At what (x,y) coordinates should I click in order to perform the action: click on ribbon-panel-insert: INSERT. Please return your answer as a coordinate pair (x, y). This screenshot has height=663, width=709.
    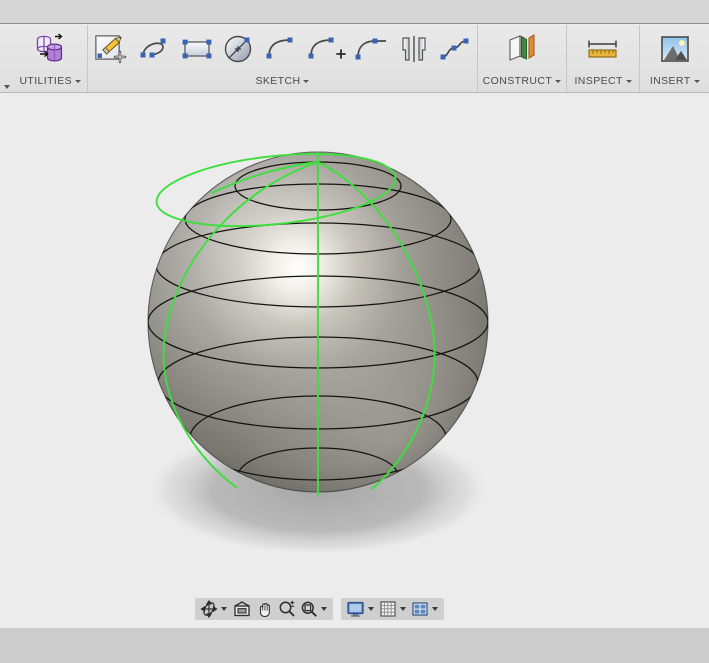
    Looking at the image, I should click on (674, 58).